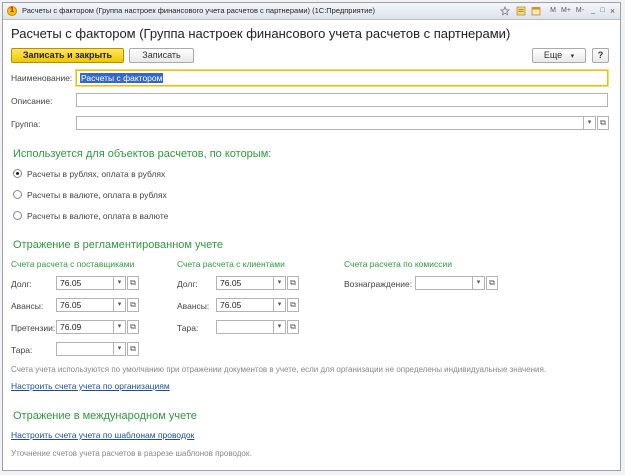 The width and height of the screenshot is (625, 475). What do you see at coordinates (133, 305) in the screenshot?
I see `supplier-advance-open: ⧉` at bounding box center [133, 305].